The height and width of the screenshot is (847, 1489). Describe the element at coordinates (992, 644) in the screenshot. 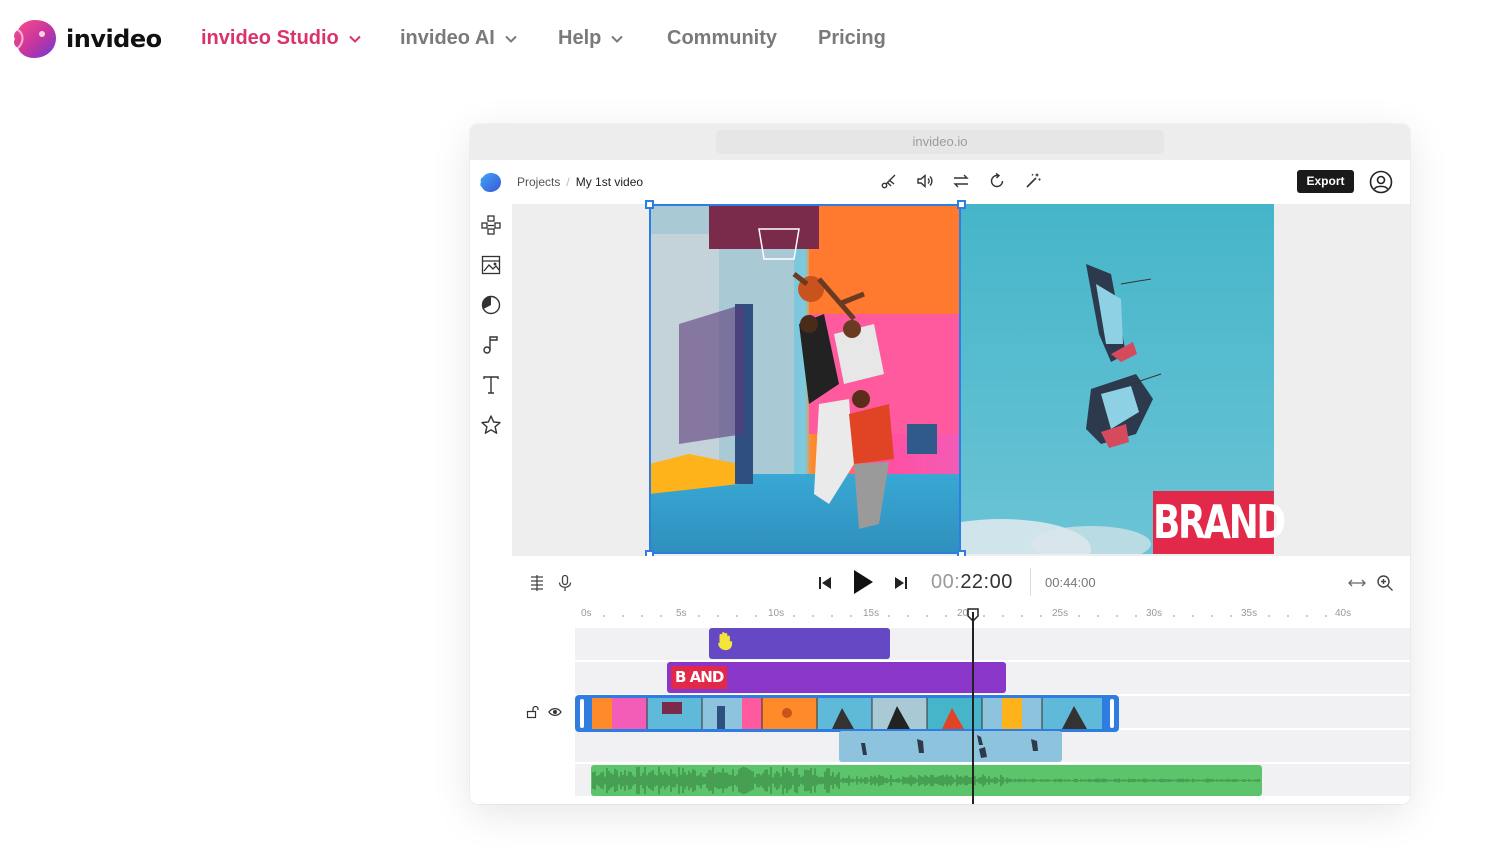

I see `track-row` at that location.